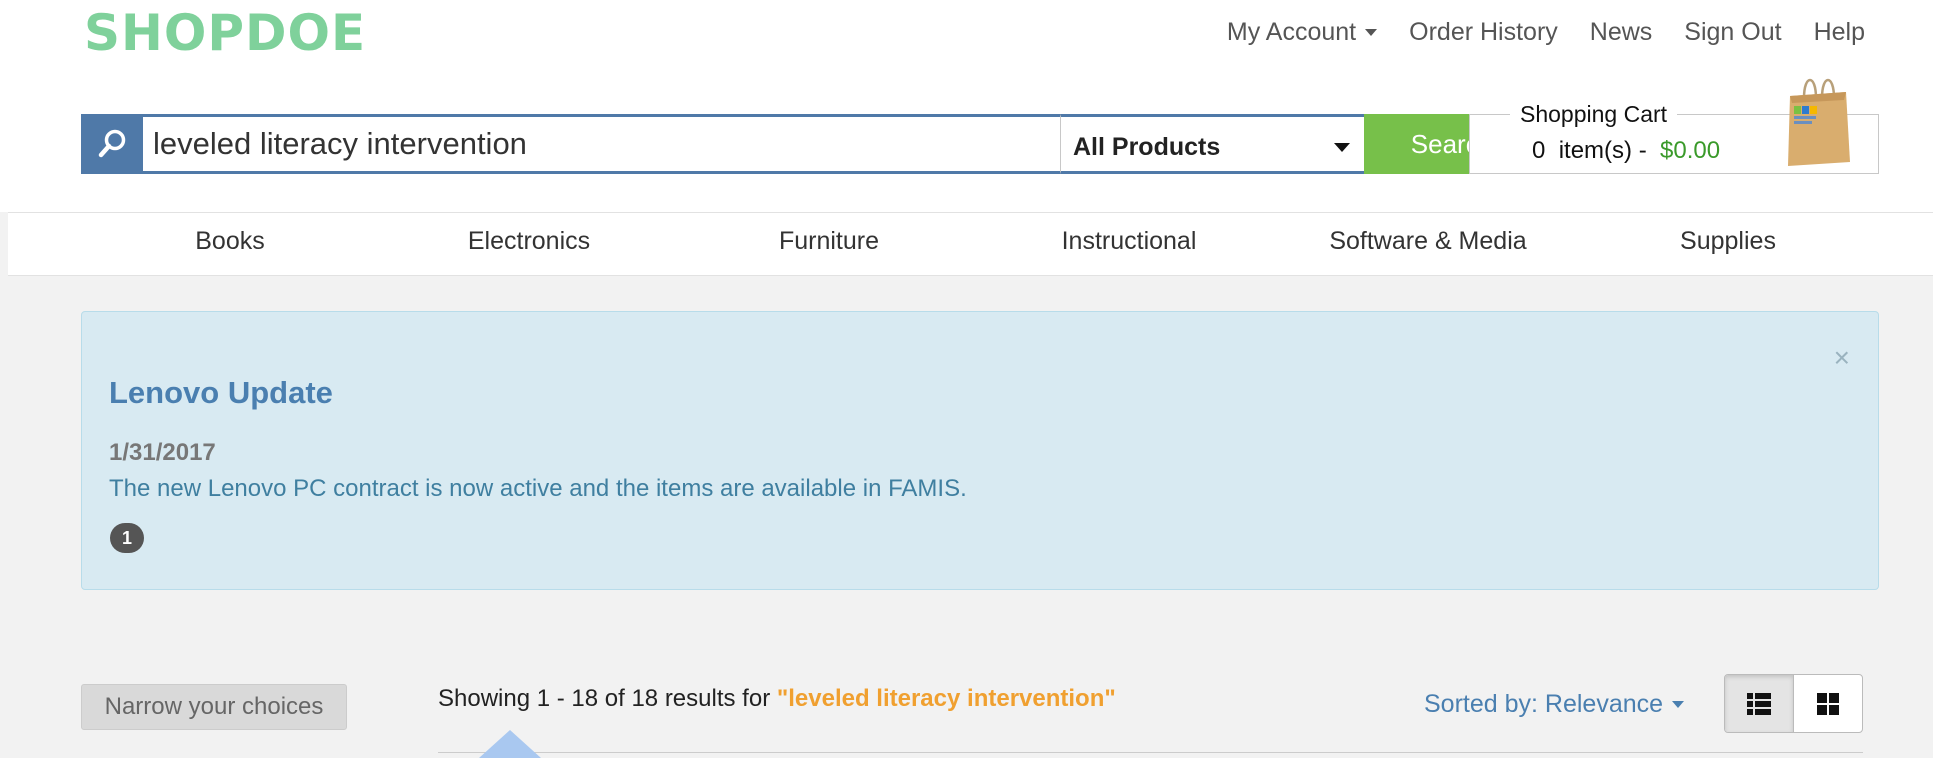  I want to click on cart-count: 0, so click(1539, 150).